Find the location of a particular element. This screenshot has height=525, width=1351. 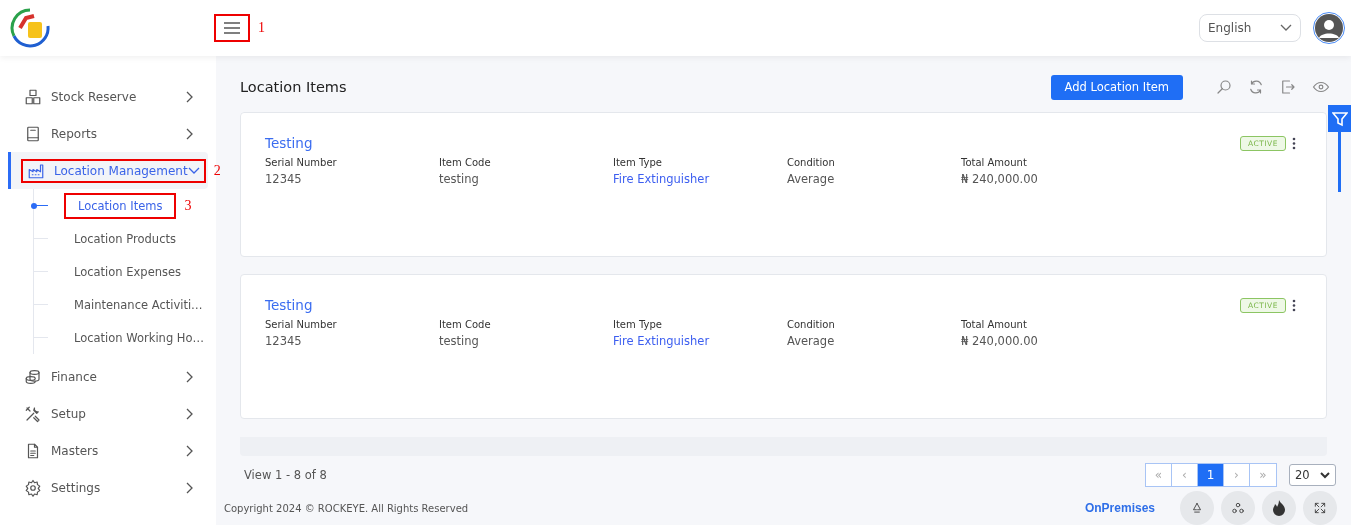

circles-icon is located at coordinates (1238, 508).